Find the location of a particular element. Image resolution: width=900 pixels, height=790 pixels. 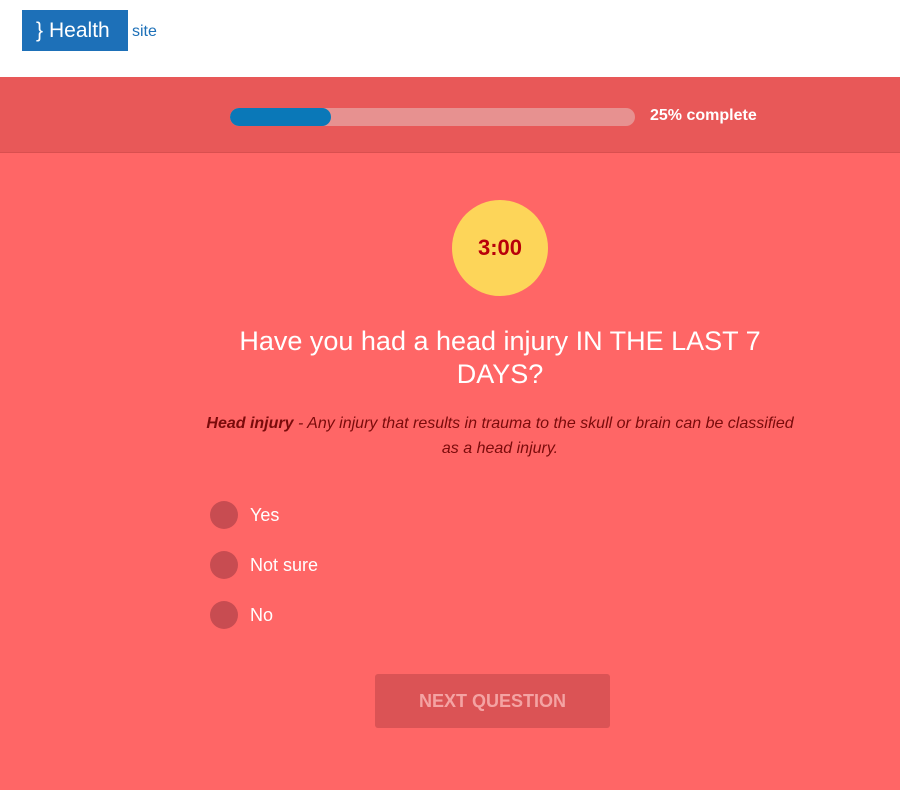

progress-bar is located at coordinates (432, 117).